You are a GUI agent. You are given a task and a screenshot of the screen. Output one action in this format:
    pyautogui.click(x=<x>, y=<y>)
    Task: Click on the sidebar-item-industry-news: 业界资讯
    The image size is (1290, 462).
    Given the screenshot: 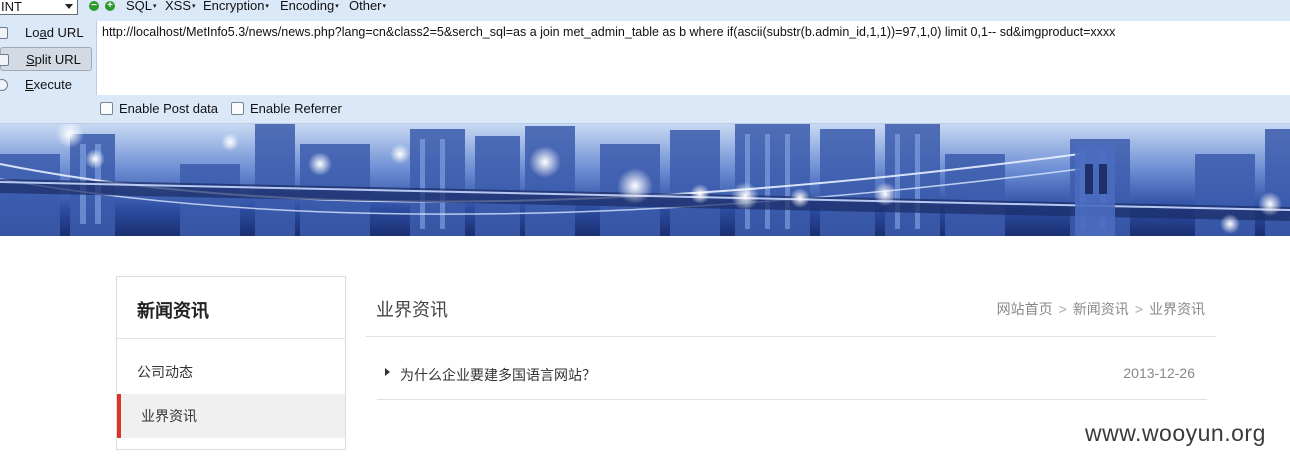 What is the action you would take?
    pyautogui.click(x=231, y=416)
    